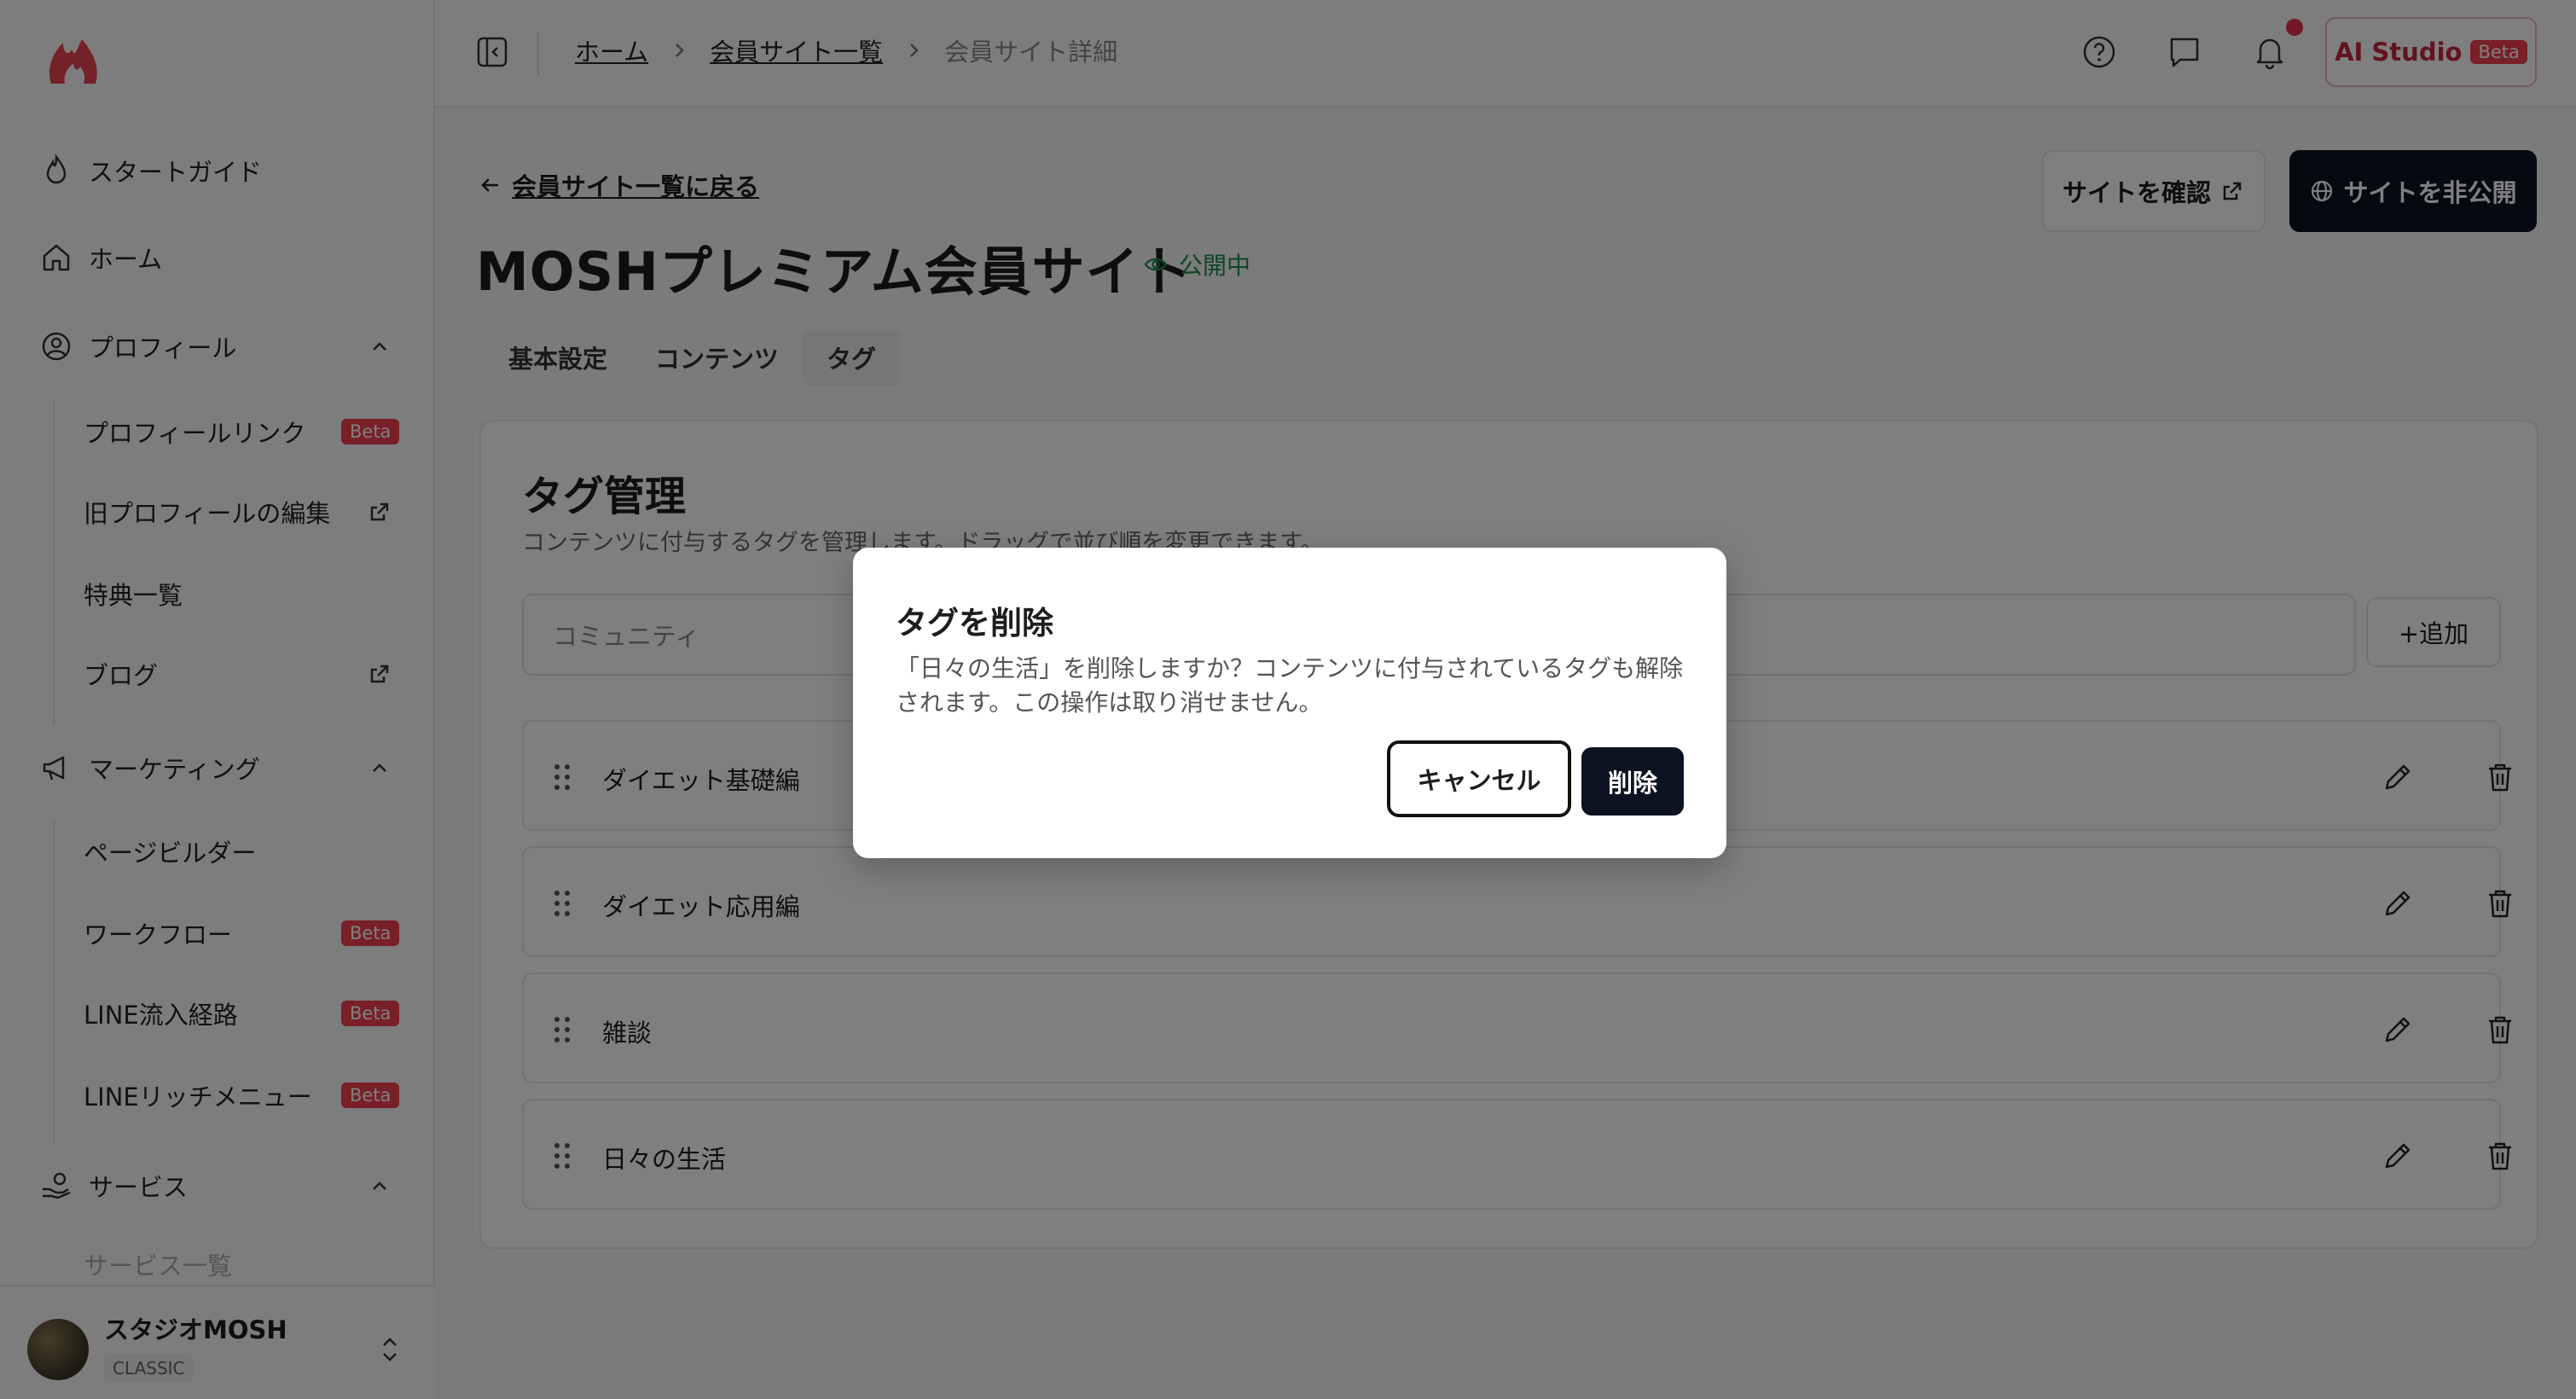 The width and height of the screenshot is (2576, 1399). What do you see at coordinates (974, 623) in the screenshot?
I see `dialog-title: タグを削除` at bounding box center [974, 623].